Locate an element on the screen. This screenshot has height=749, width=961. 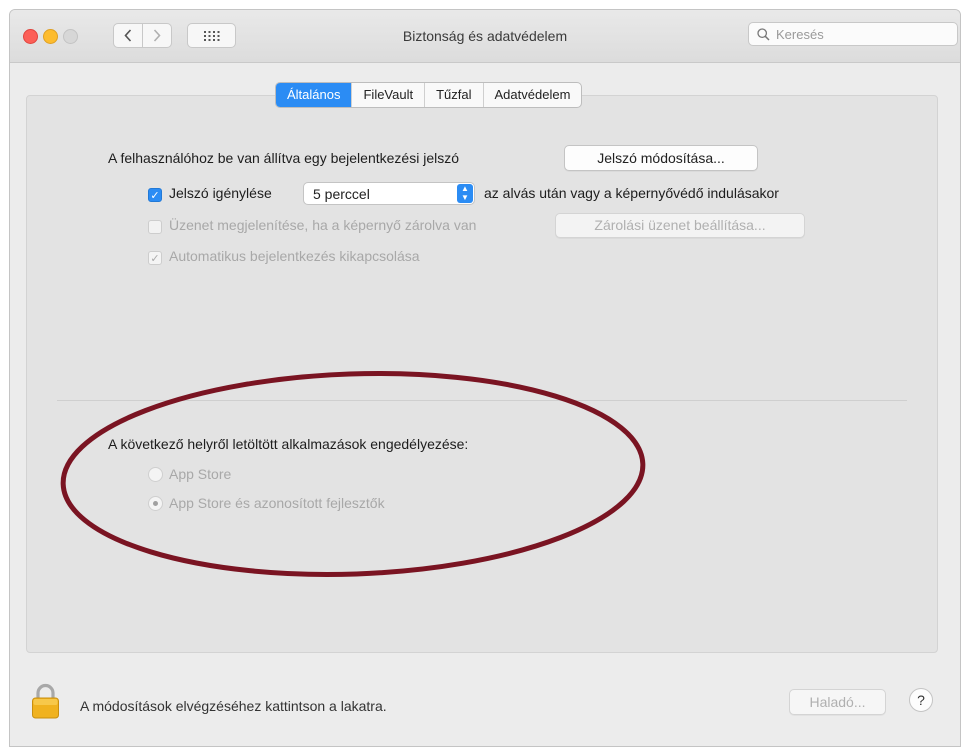
tab-filevault: FileVault is located at coordinates (387, 95).